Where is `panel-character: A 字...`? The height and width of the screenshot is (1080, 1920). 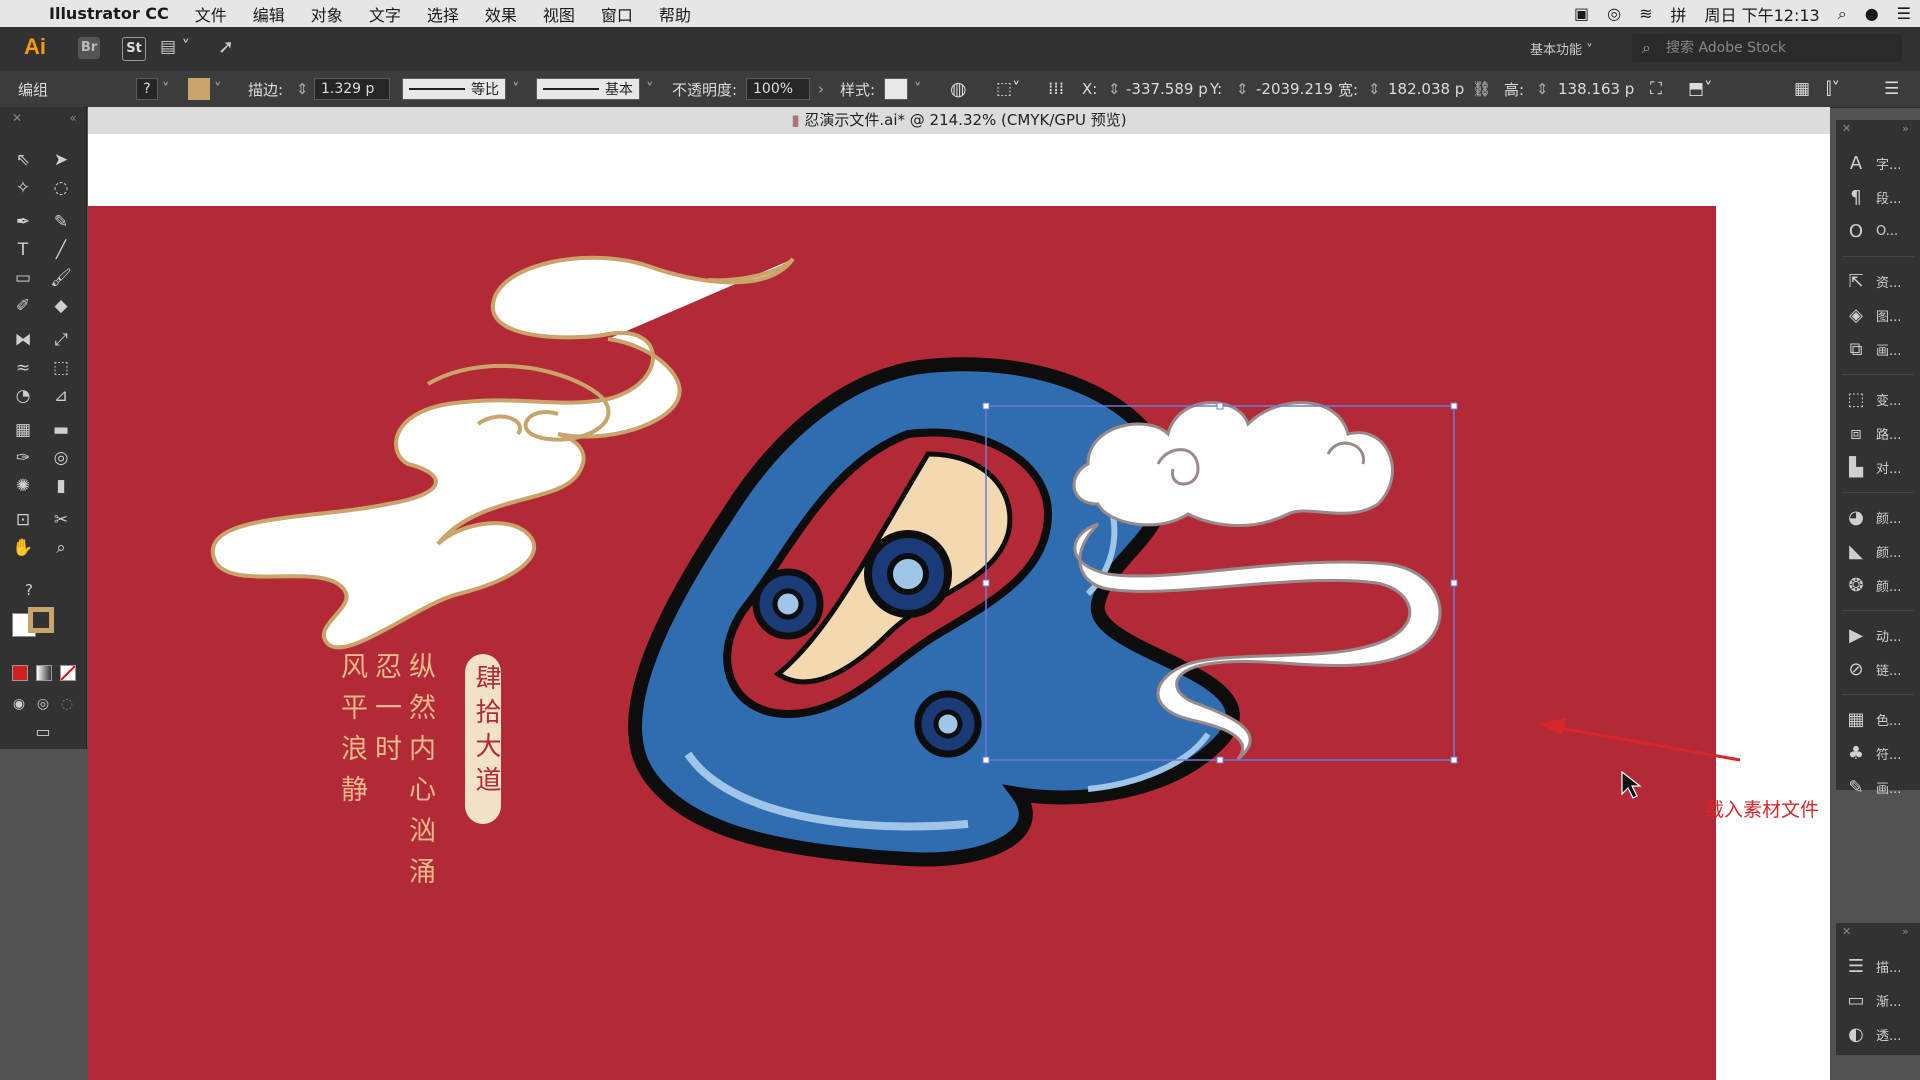 panel-character: A 字... is located at coordinates (1878, 163).